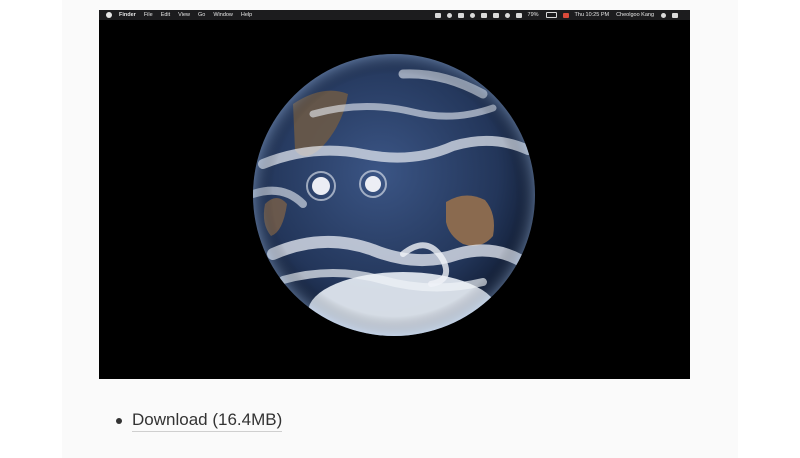 The width and height of the screenshot is (800, 458). Describe the element at coordinates (201, 15) in the screenshot. I see `menu-go: Go` at that location.